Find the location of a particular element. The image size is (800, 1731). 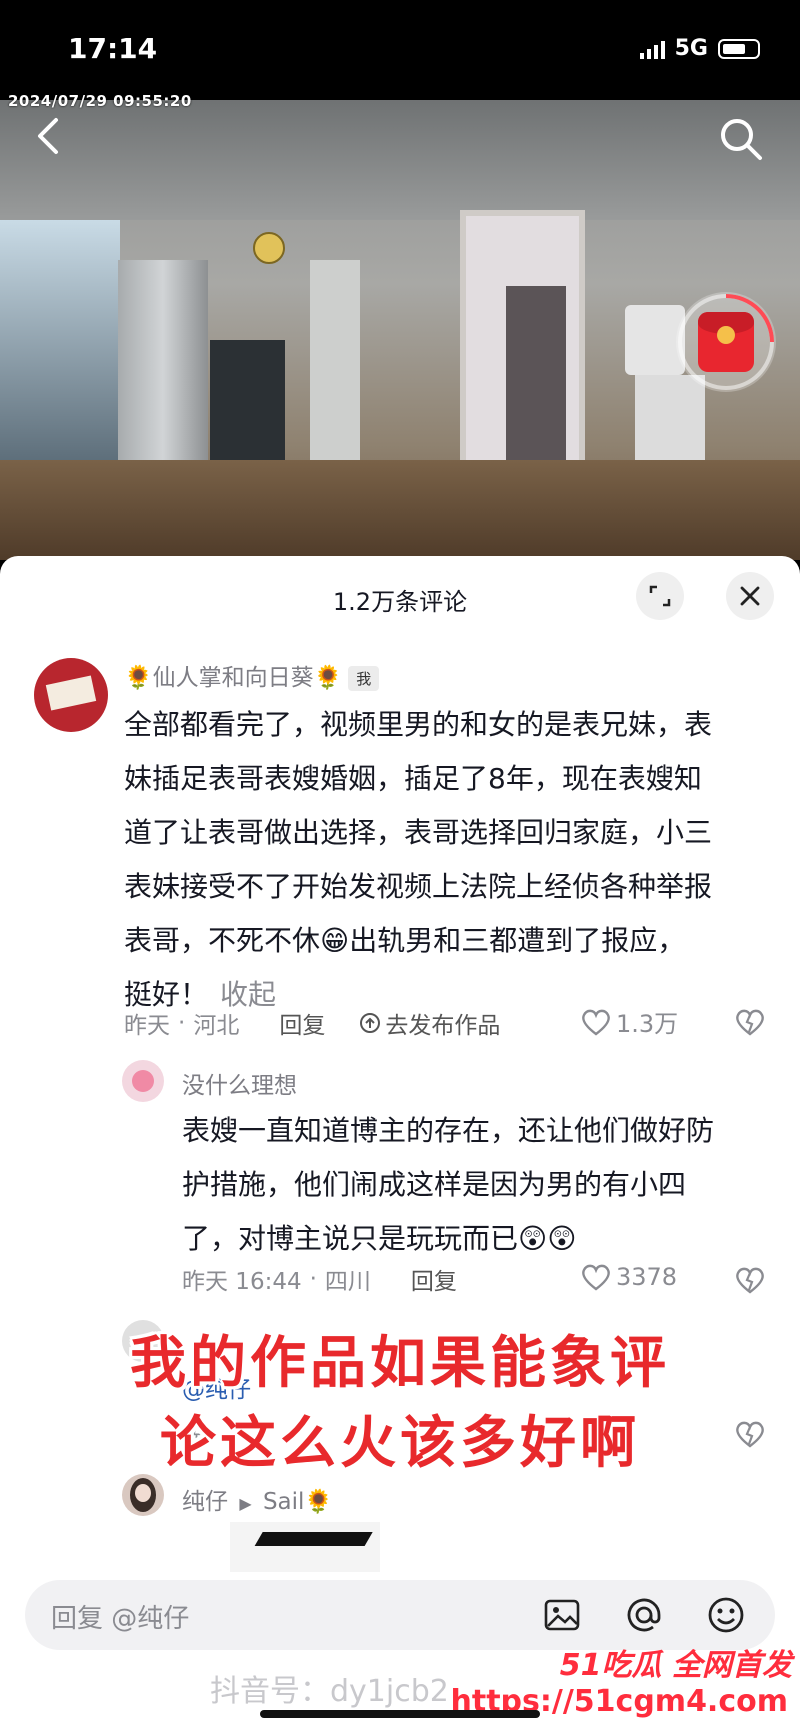

red-envelope-icon is located at coordinates (726, 342).